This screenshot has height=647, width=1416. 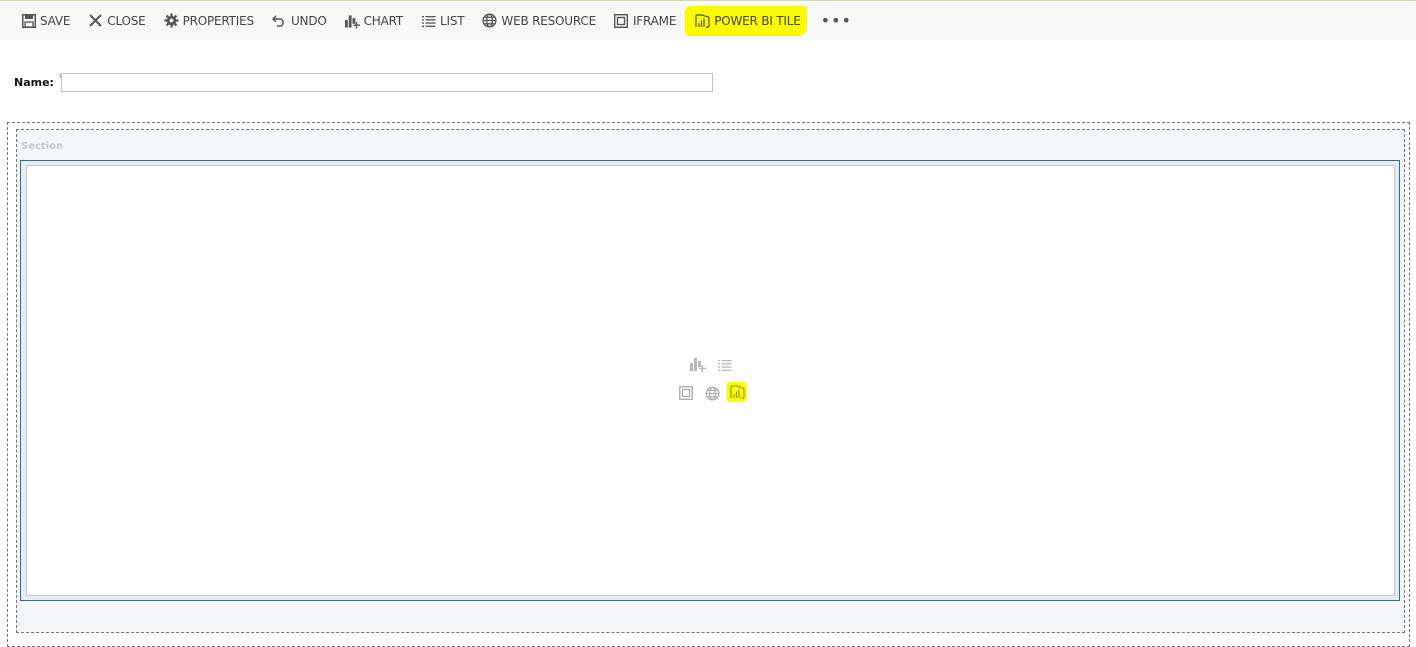 What do you see at coordinates (28, 20) in the screenshot?
I see `save-icon` at bounding box center [28, 20].